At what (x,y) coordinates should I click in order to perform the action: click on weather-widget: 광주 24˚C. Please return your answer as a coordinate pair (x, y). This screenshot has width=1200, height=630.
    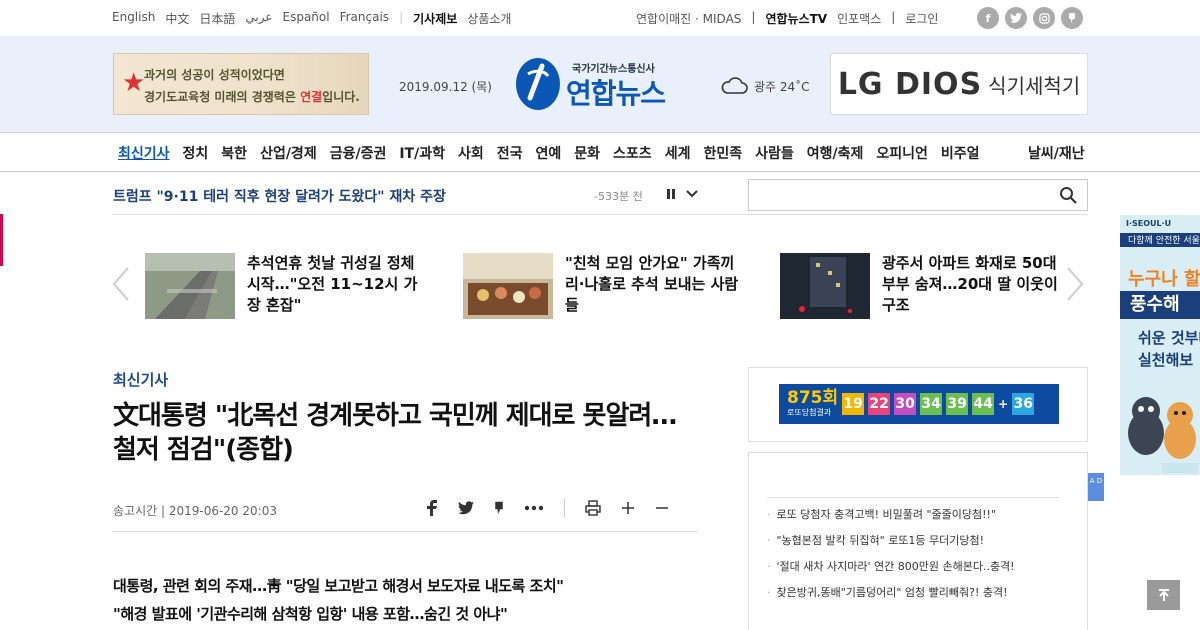
    Looking at the image, I should click on (765, 86).